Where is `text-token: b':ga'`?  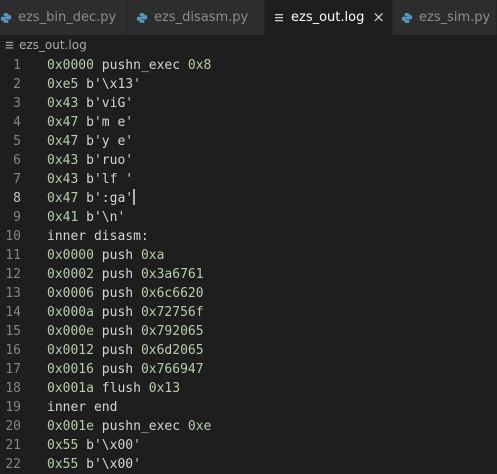
text-token: b':ga' is located at coordinates (106, 198).